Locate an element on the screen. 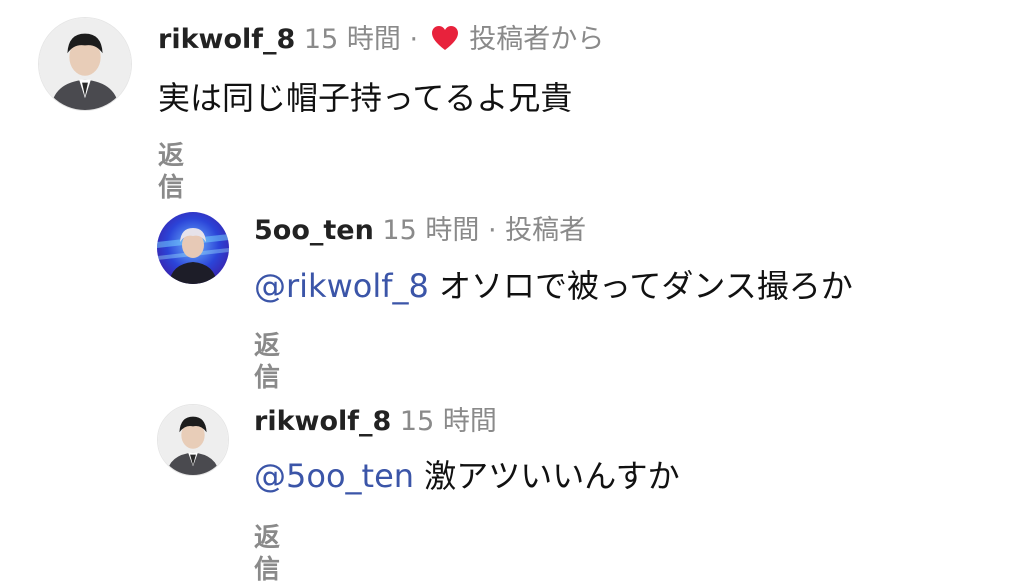 This screenshot has width=1021, height=586. mention-link: @5oo_ten is located at coordinates (334, 476).